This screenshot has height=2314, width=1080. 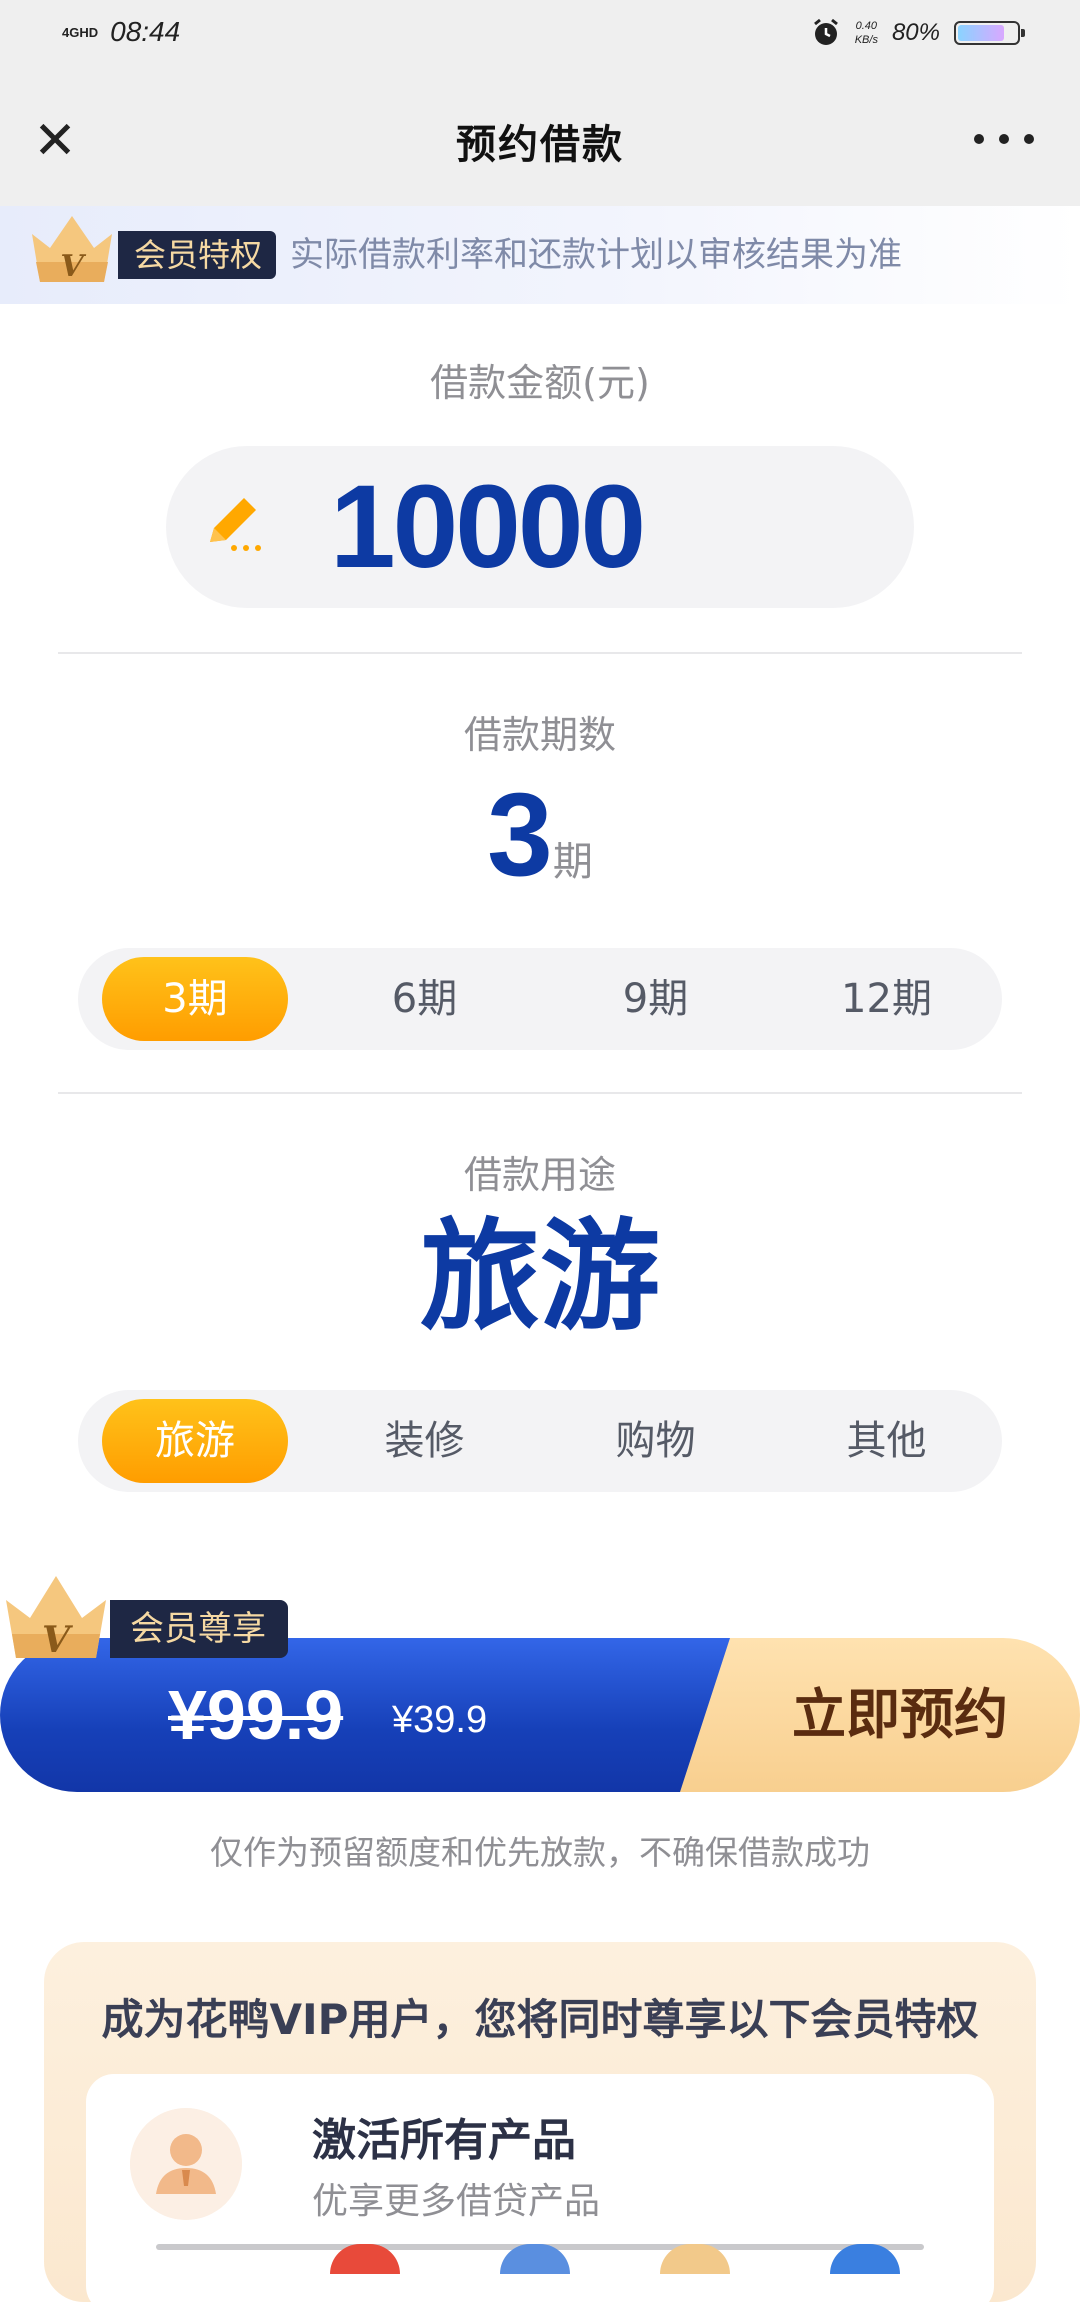 What do you see at coordinates (197, 255) in the screenshot?
I see `member-tag: 会员特权` at bounding box center [197, 255].